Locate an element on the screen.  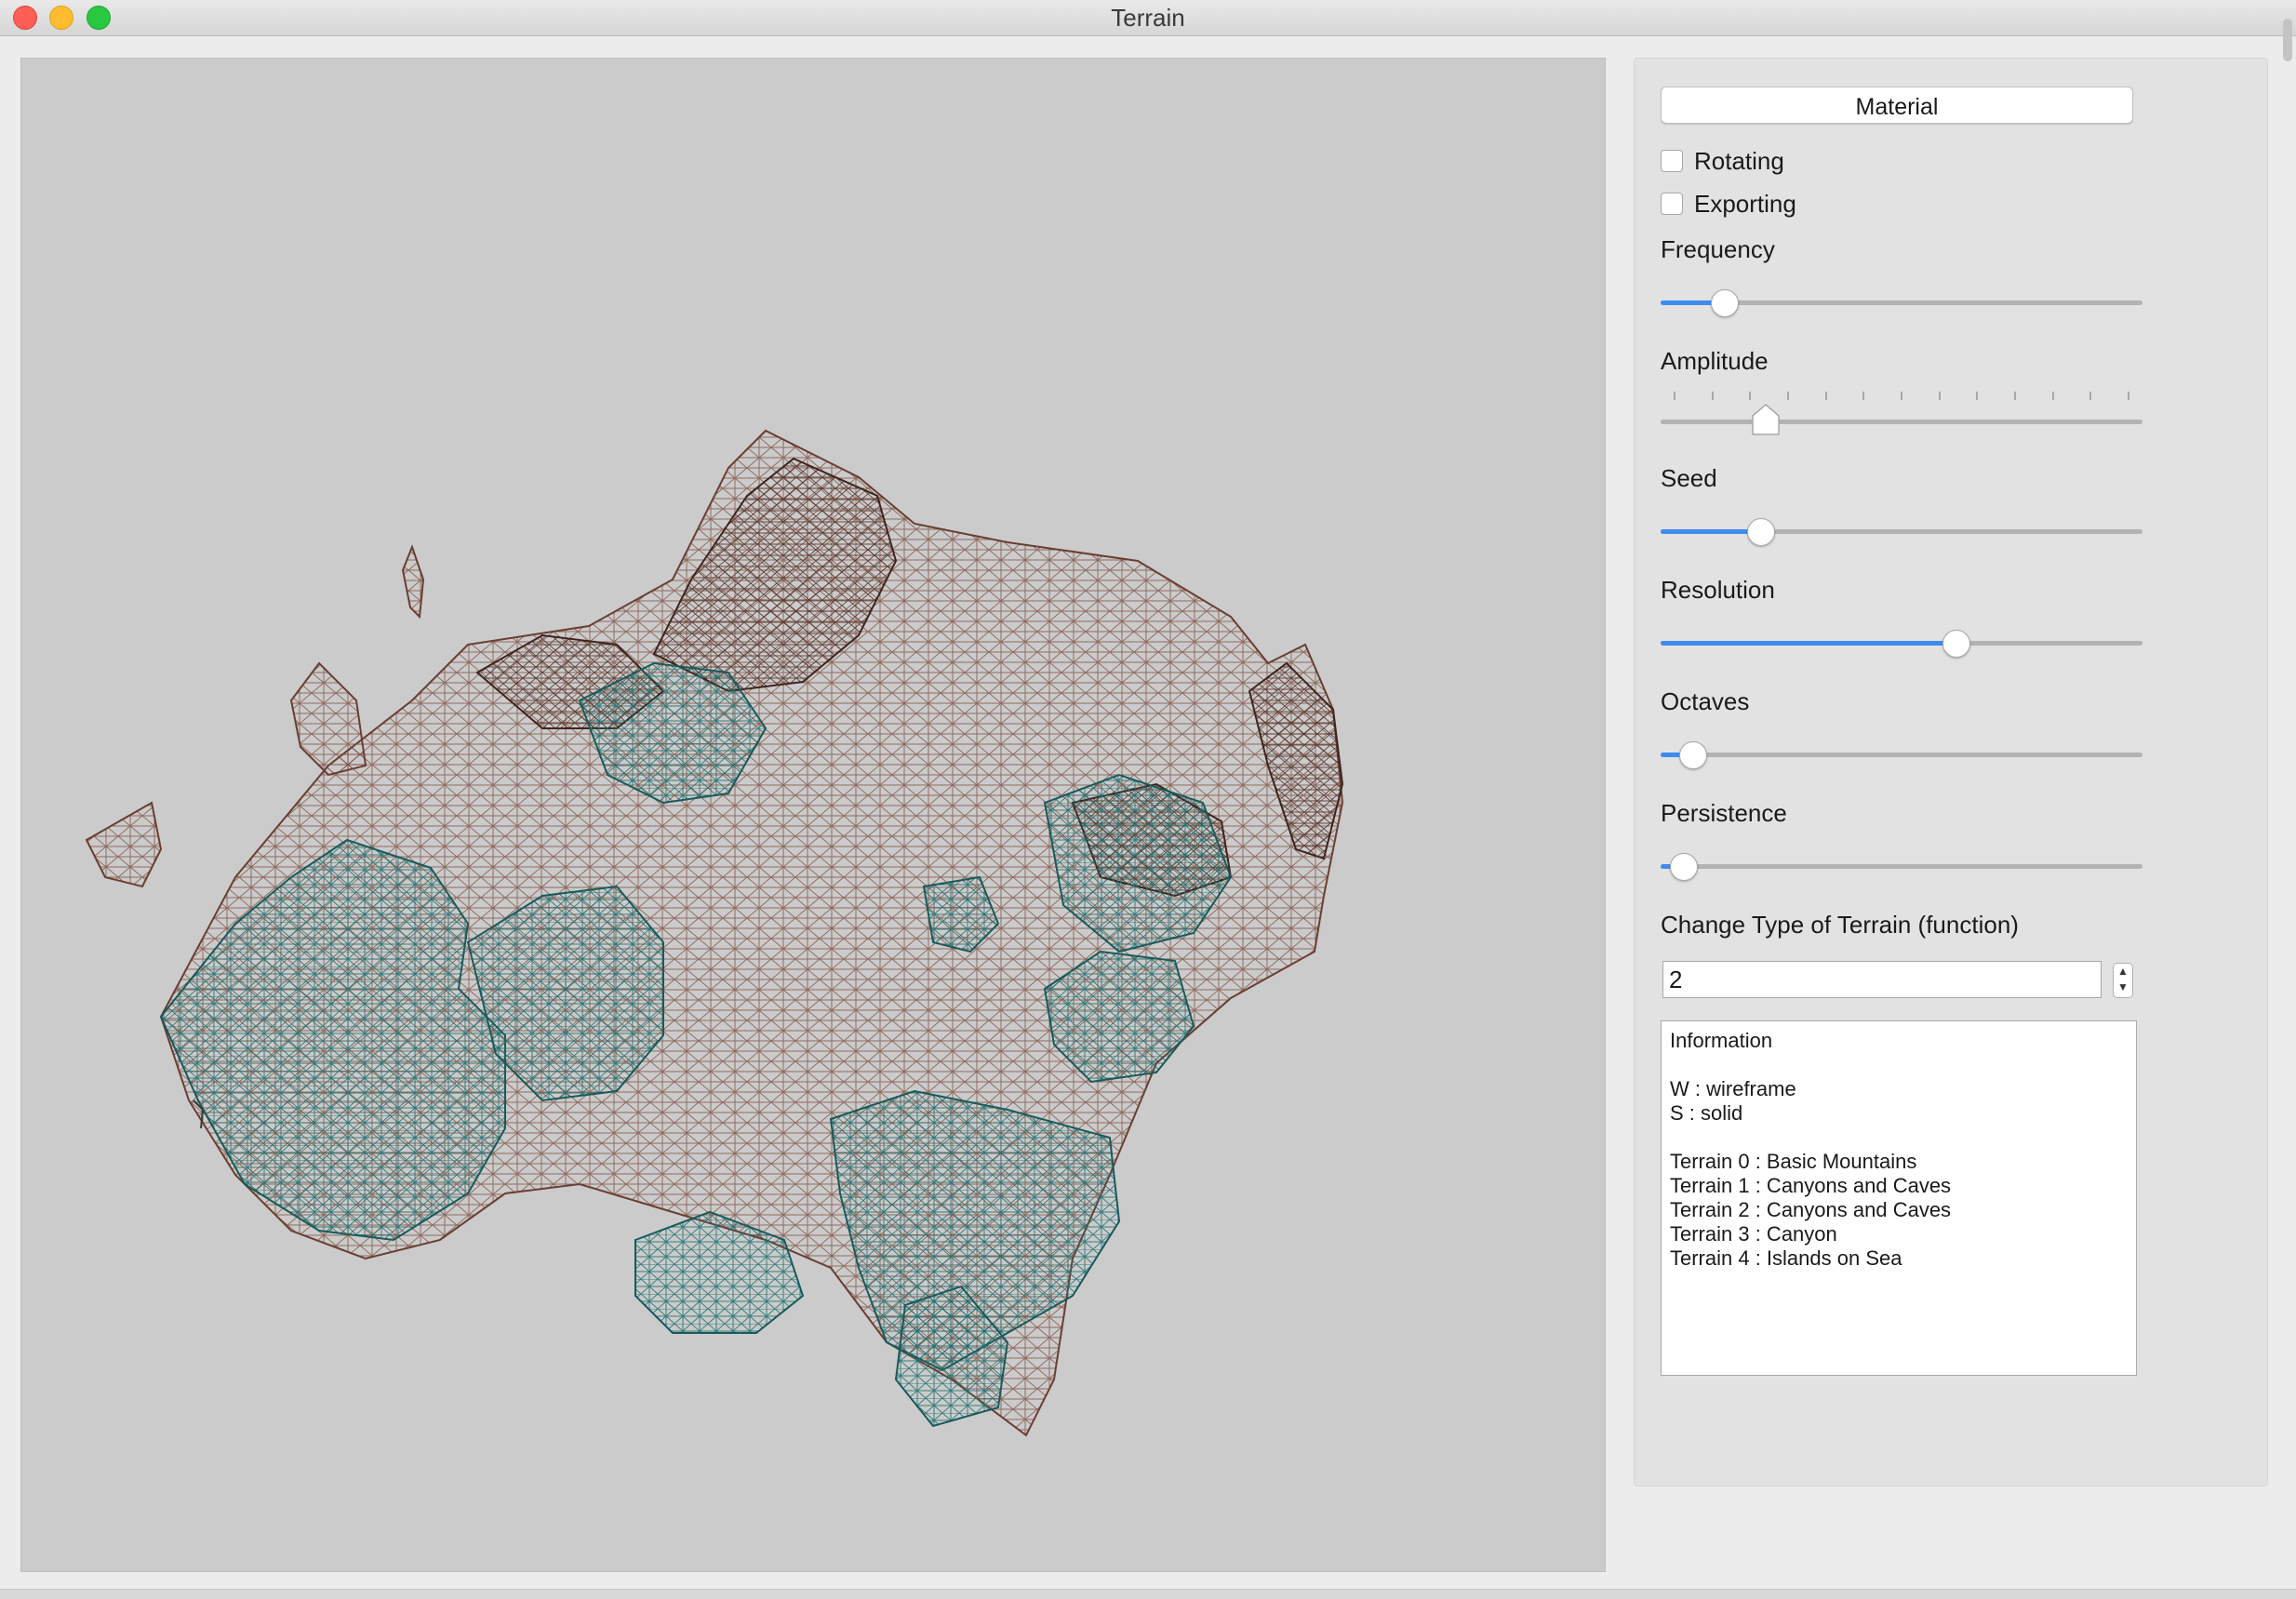
frequency-slider is located at coordinates (1901, 302).